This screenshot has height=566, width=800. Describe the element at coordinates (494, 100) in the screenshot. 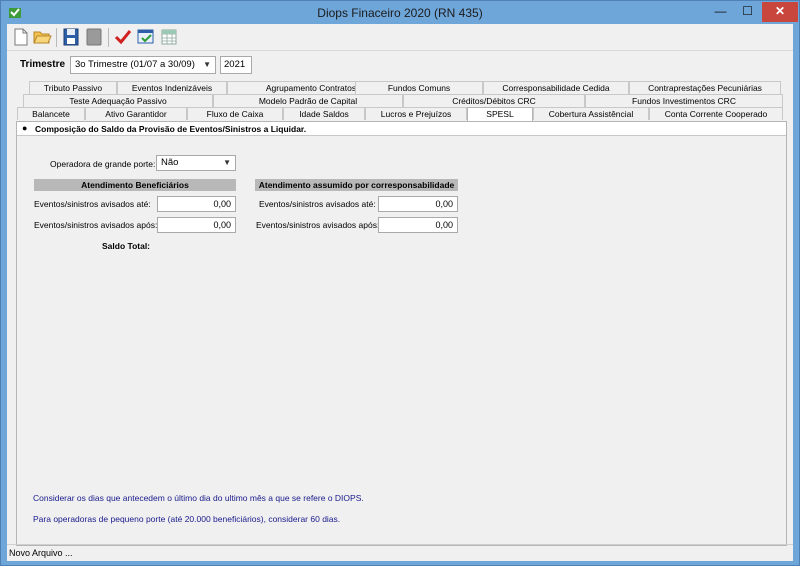

I see `tab-creditos-debitos-crc: Créditos/Débitos CRC` at that location.